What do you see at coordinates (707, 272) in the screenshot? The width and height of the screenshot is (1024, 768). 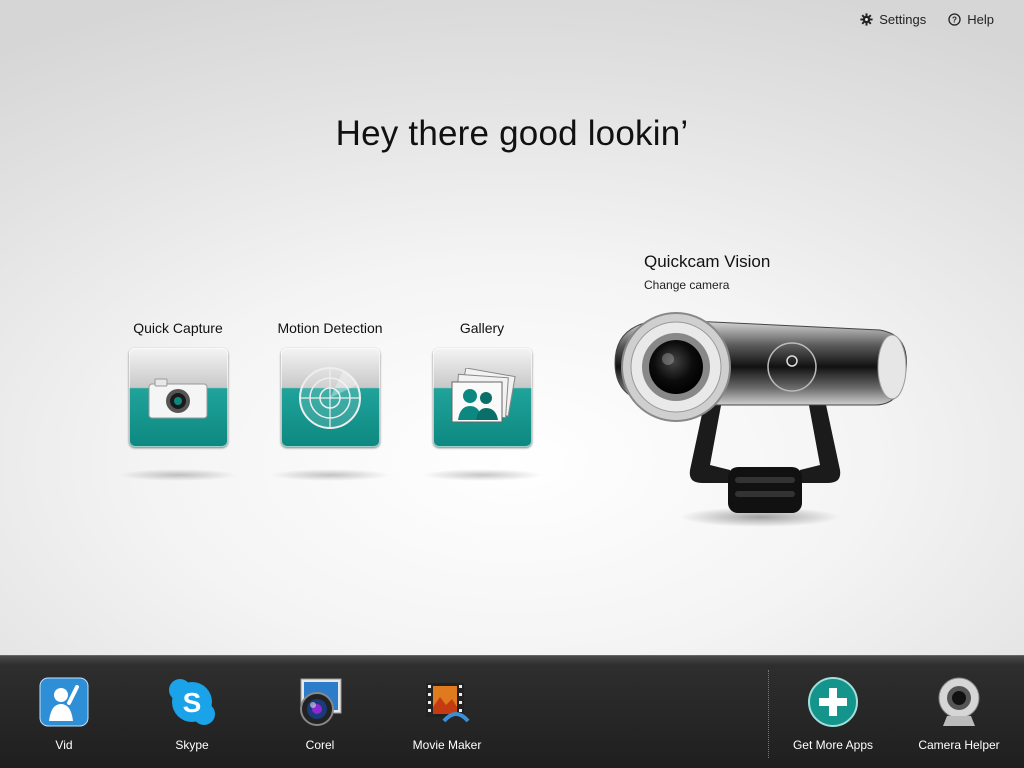 I see `camera-info: Quickcam Vision Change camera` at bounding box center [707, 272].